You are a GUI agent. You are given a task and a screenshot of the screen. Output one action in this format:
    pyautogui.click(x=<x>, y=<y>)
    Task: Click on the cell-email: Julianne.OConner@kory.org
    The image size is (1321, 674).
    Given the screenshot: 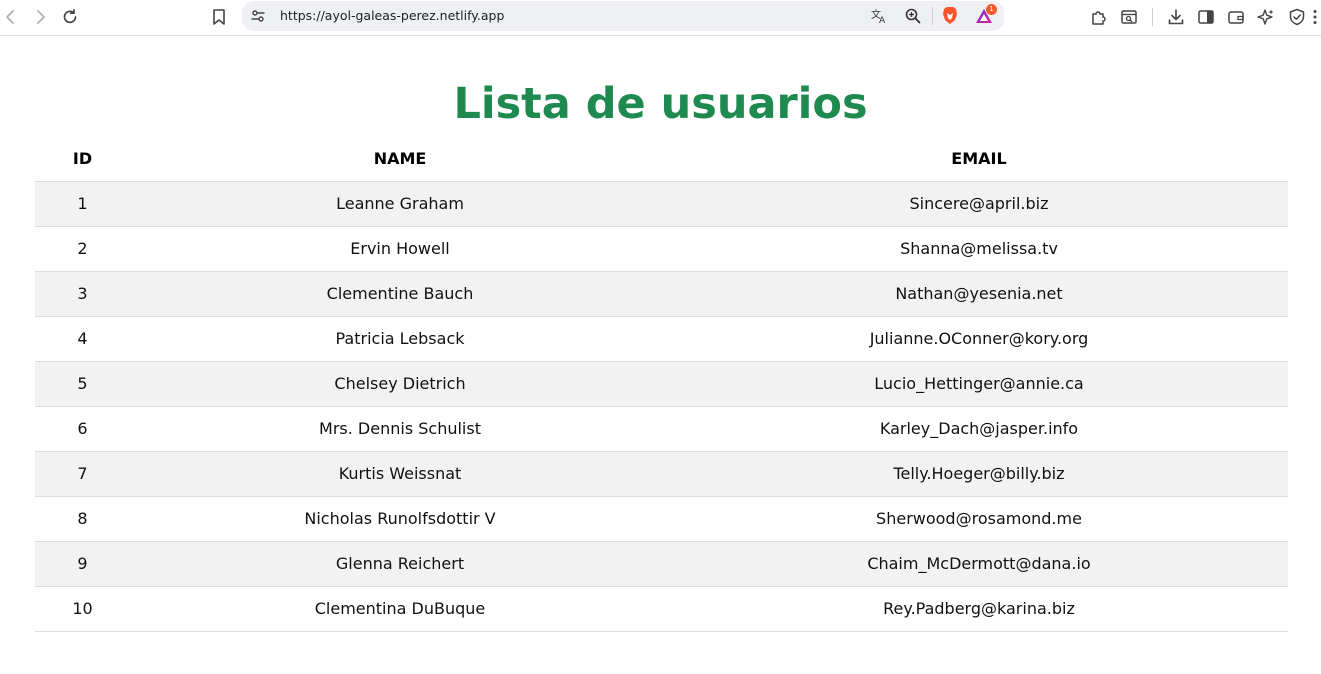 What is the action you would take?
    pyautogui.click(x=979, y=339)
    